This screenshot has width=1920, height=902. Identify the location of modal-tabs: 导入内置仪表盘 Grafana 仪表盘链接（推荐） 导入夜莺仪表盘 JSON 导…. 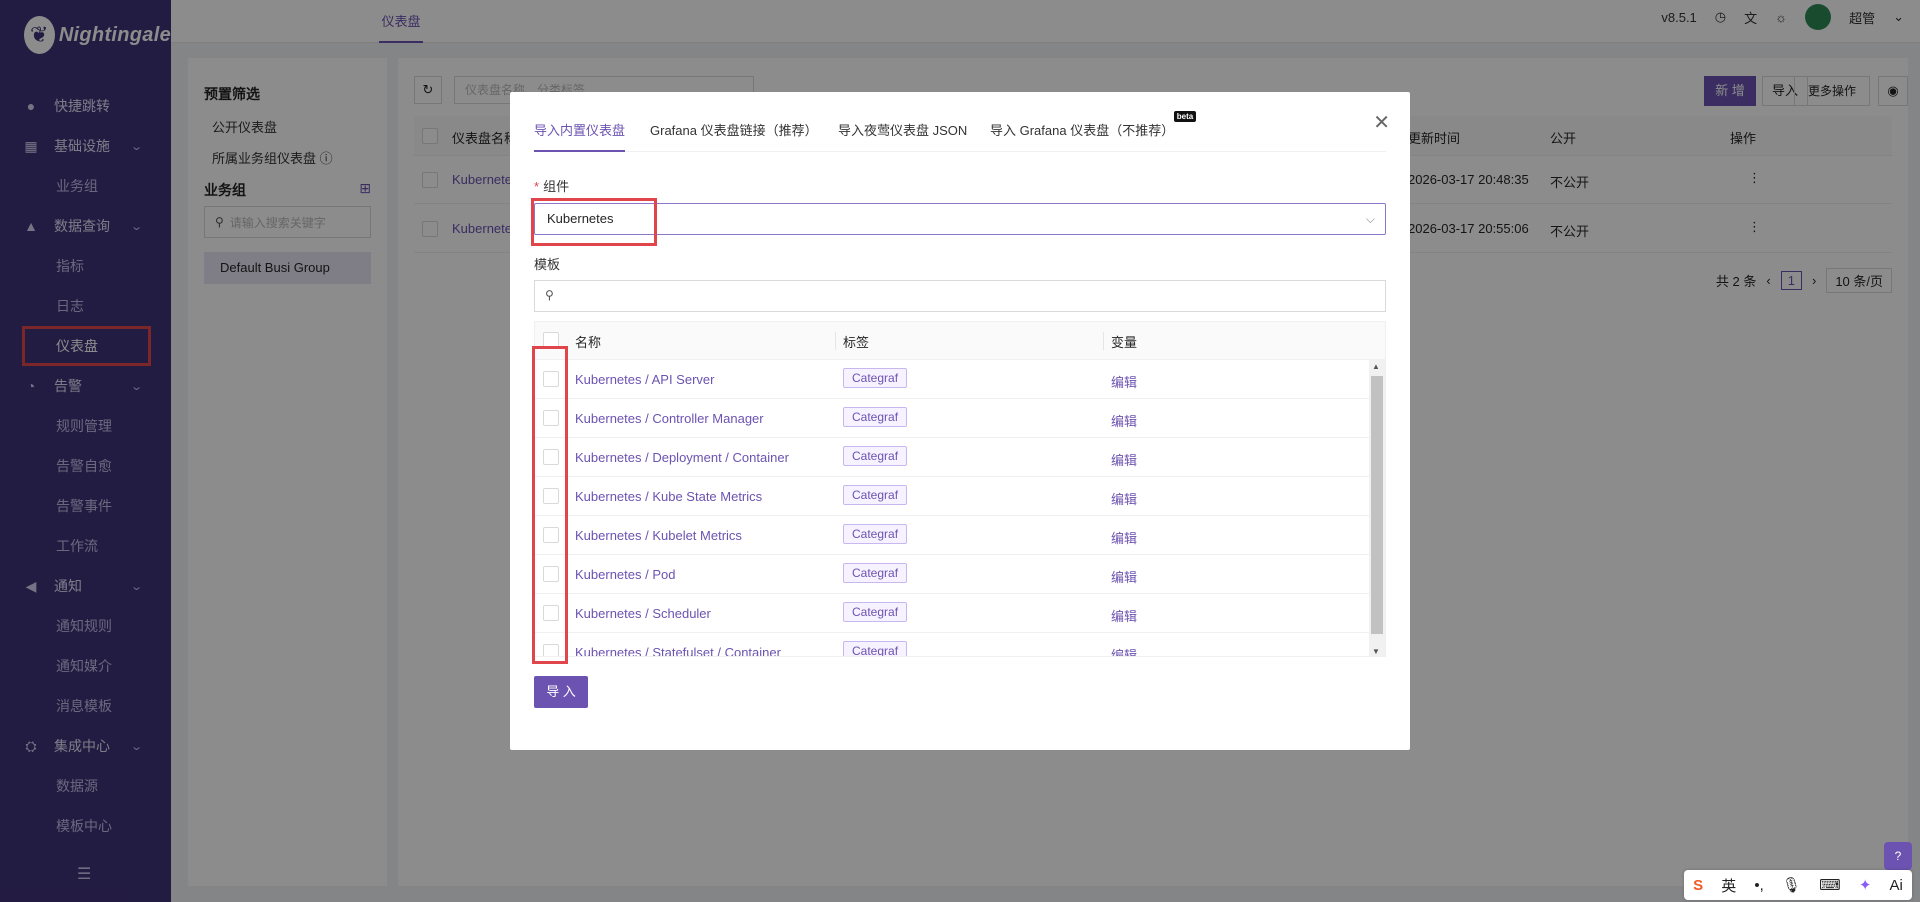
(960, 122).